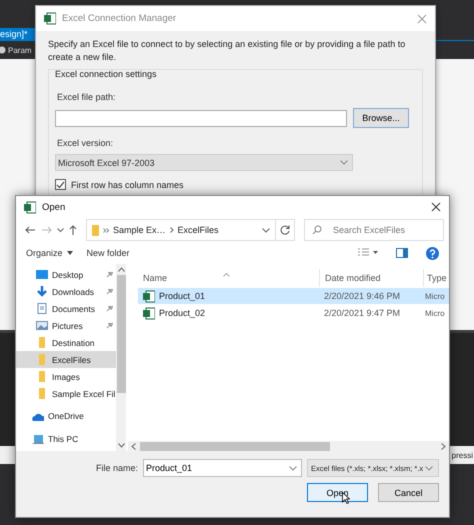 This screenshot has width=474, height=525. What do you see at coordinates (42, 291) in the screenshot?
I see `download-arrow-icon` at bounding box center [42, 291].